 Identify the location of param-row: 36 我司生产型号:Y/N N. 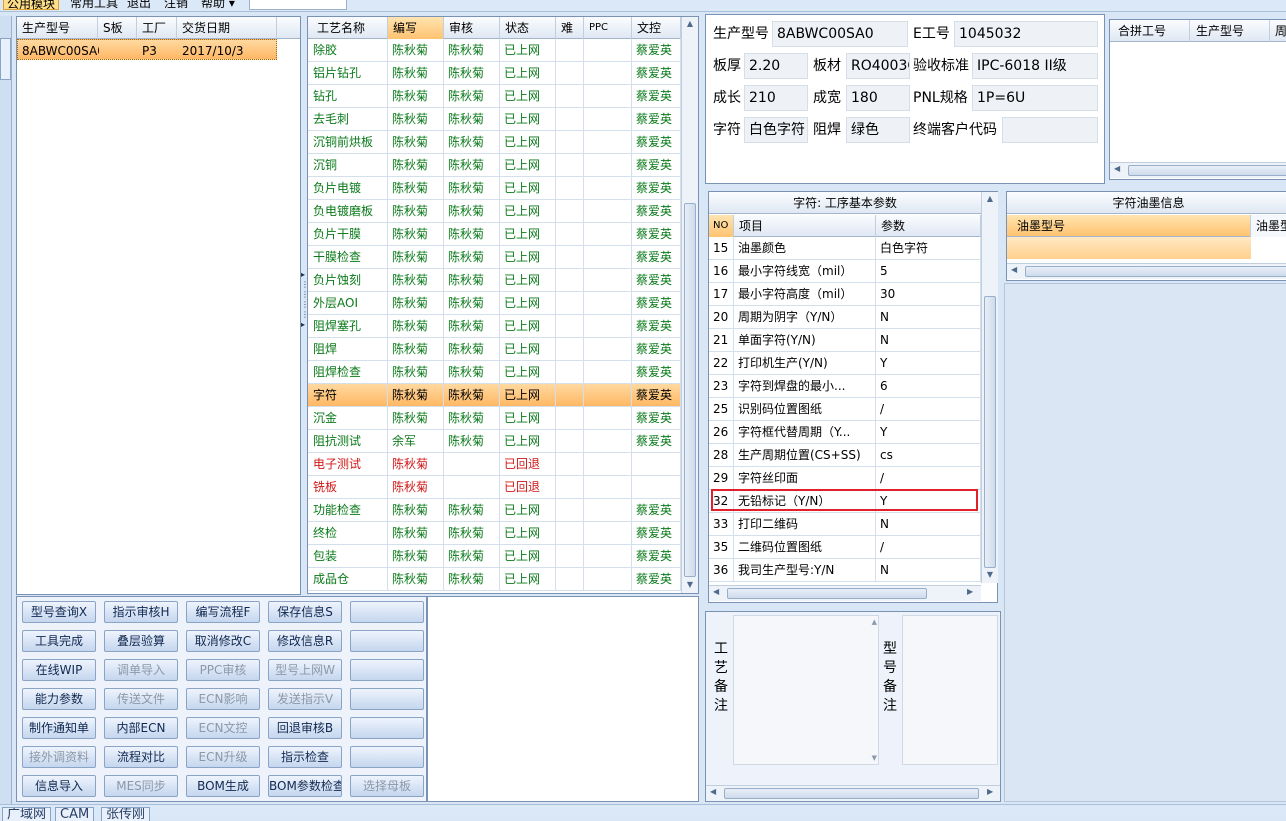
(845, 570).